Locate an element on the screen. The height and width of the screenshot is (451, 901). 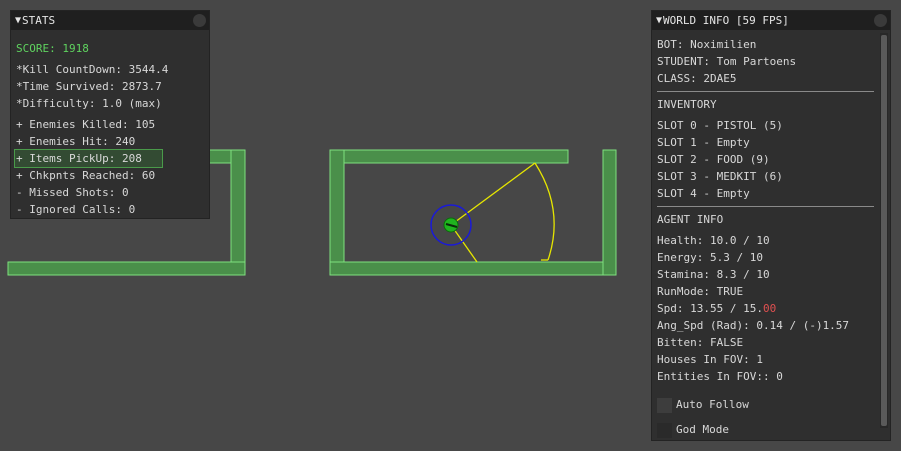
score-text: SCORE: 1918 is located at coordinates (52, 48).